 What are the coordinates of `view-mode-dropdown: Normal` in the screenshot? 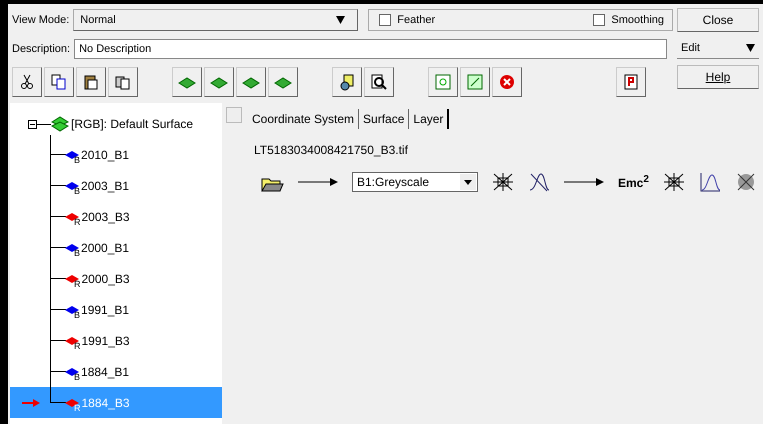 It's located at (215, 20).